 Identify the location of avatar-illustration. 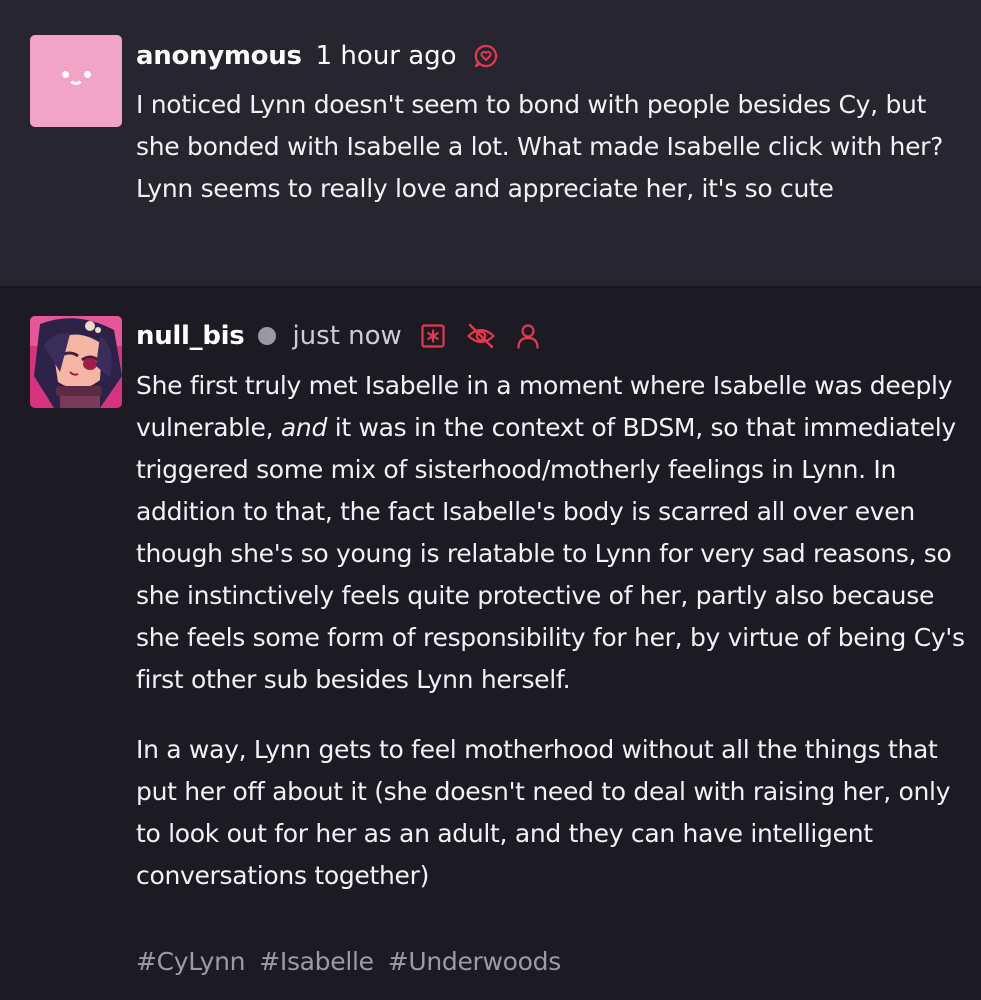
(76, 362).